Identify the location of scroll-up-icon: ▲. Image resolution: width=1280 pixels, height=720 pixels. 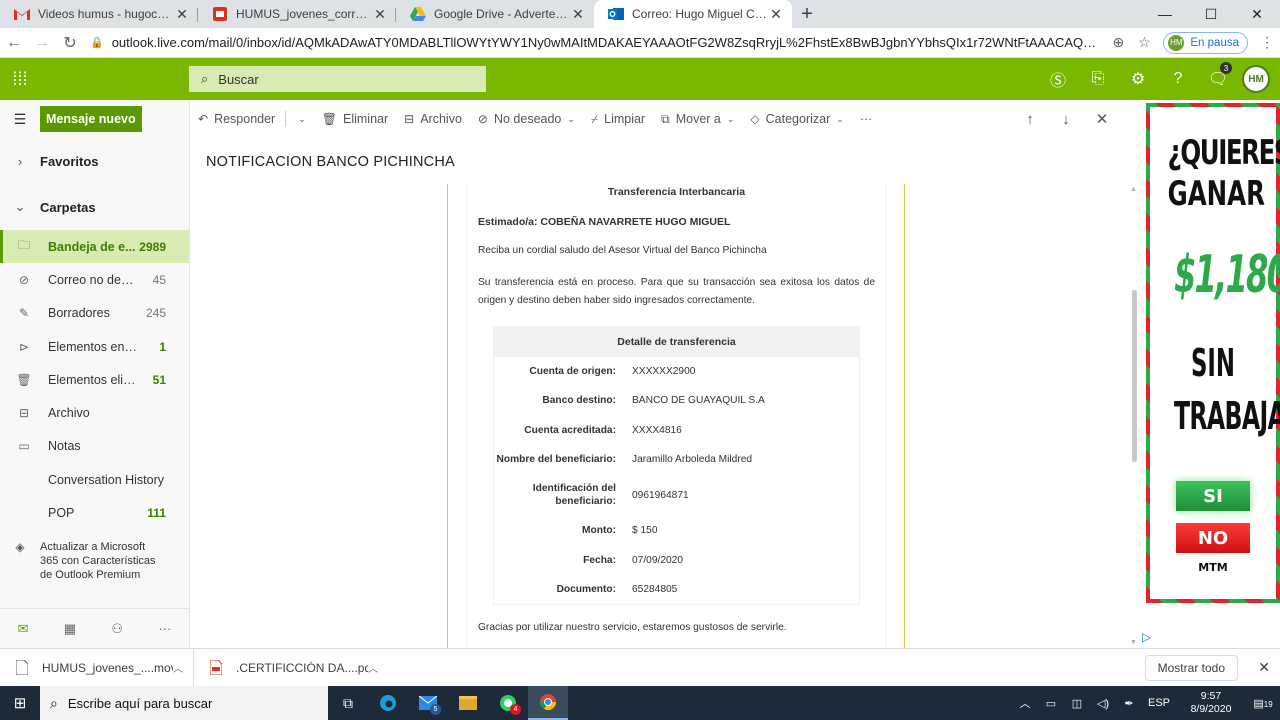
(1133, 189).